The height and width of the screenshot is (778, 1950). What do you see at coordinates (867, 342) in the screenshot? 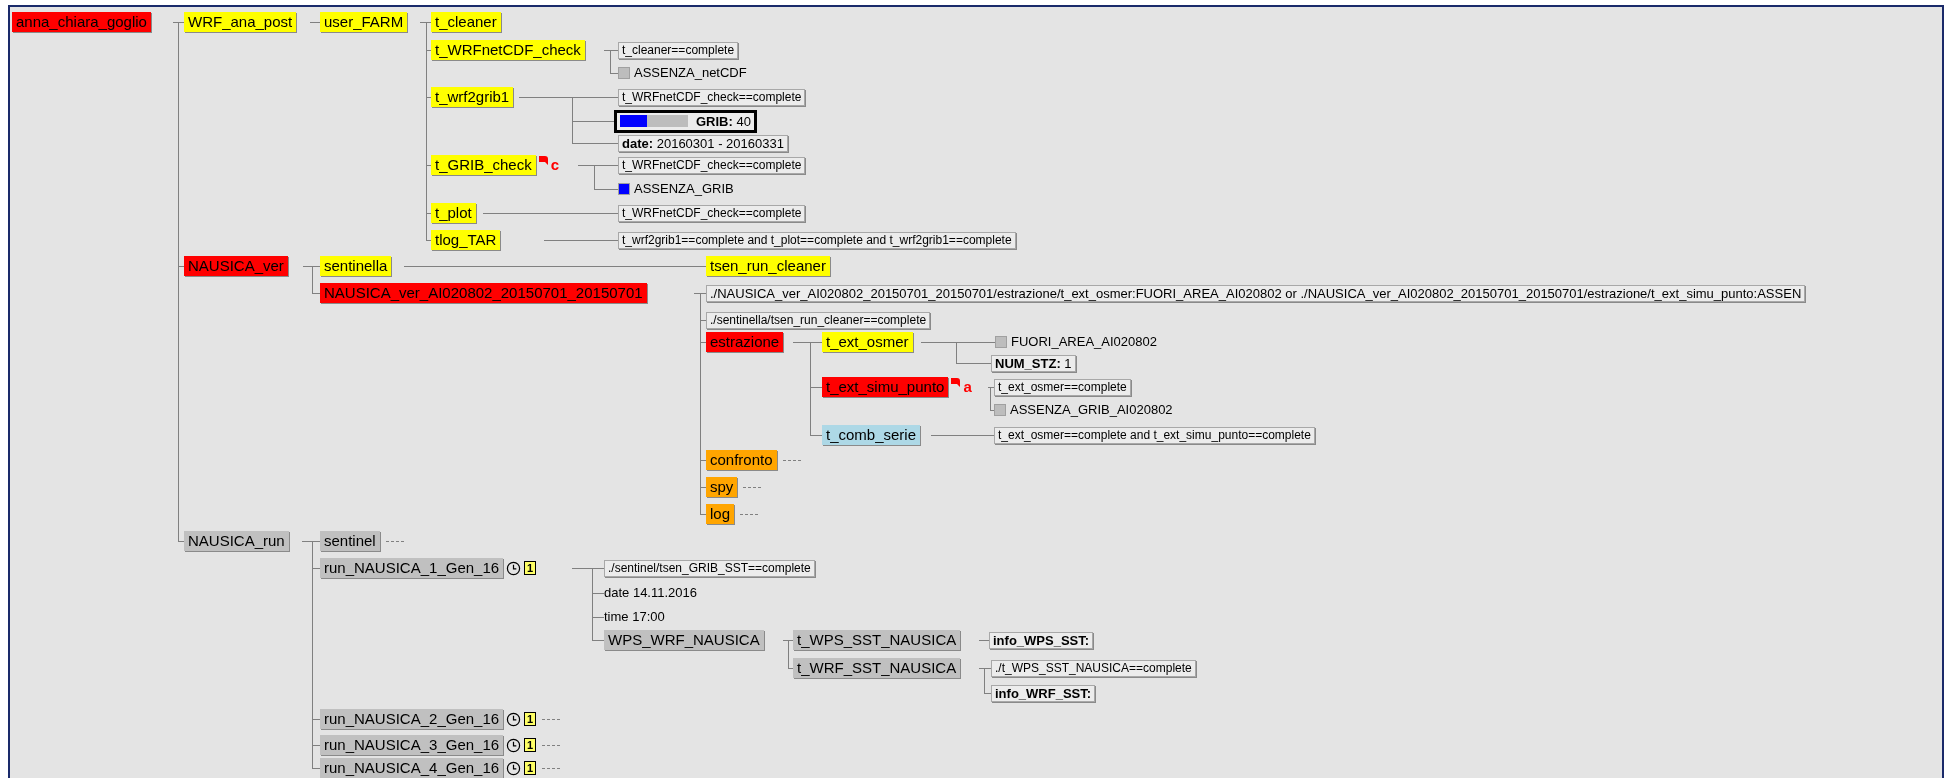
I see `tree-node: t_ext_osmer` at bounding box center [867, 342].